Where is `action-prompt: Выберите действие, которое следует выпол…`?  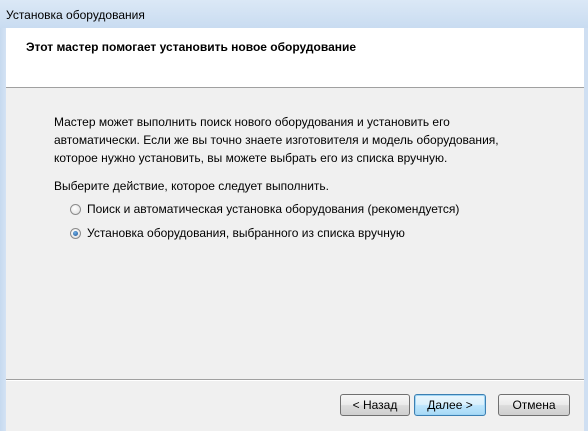
action-prompt: Выберите действие, которое следует выпол… is located at coordinates (191, 186).